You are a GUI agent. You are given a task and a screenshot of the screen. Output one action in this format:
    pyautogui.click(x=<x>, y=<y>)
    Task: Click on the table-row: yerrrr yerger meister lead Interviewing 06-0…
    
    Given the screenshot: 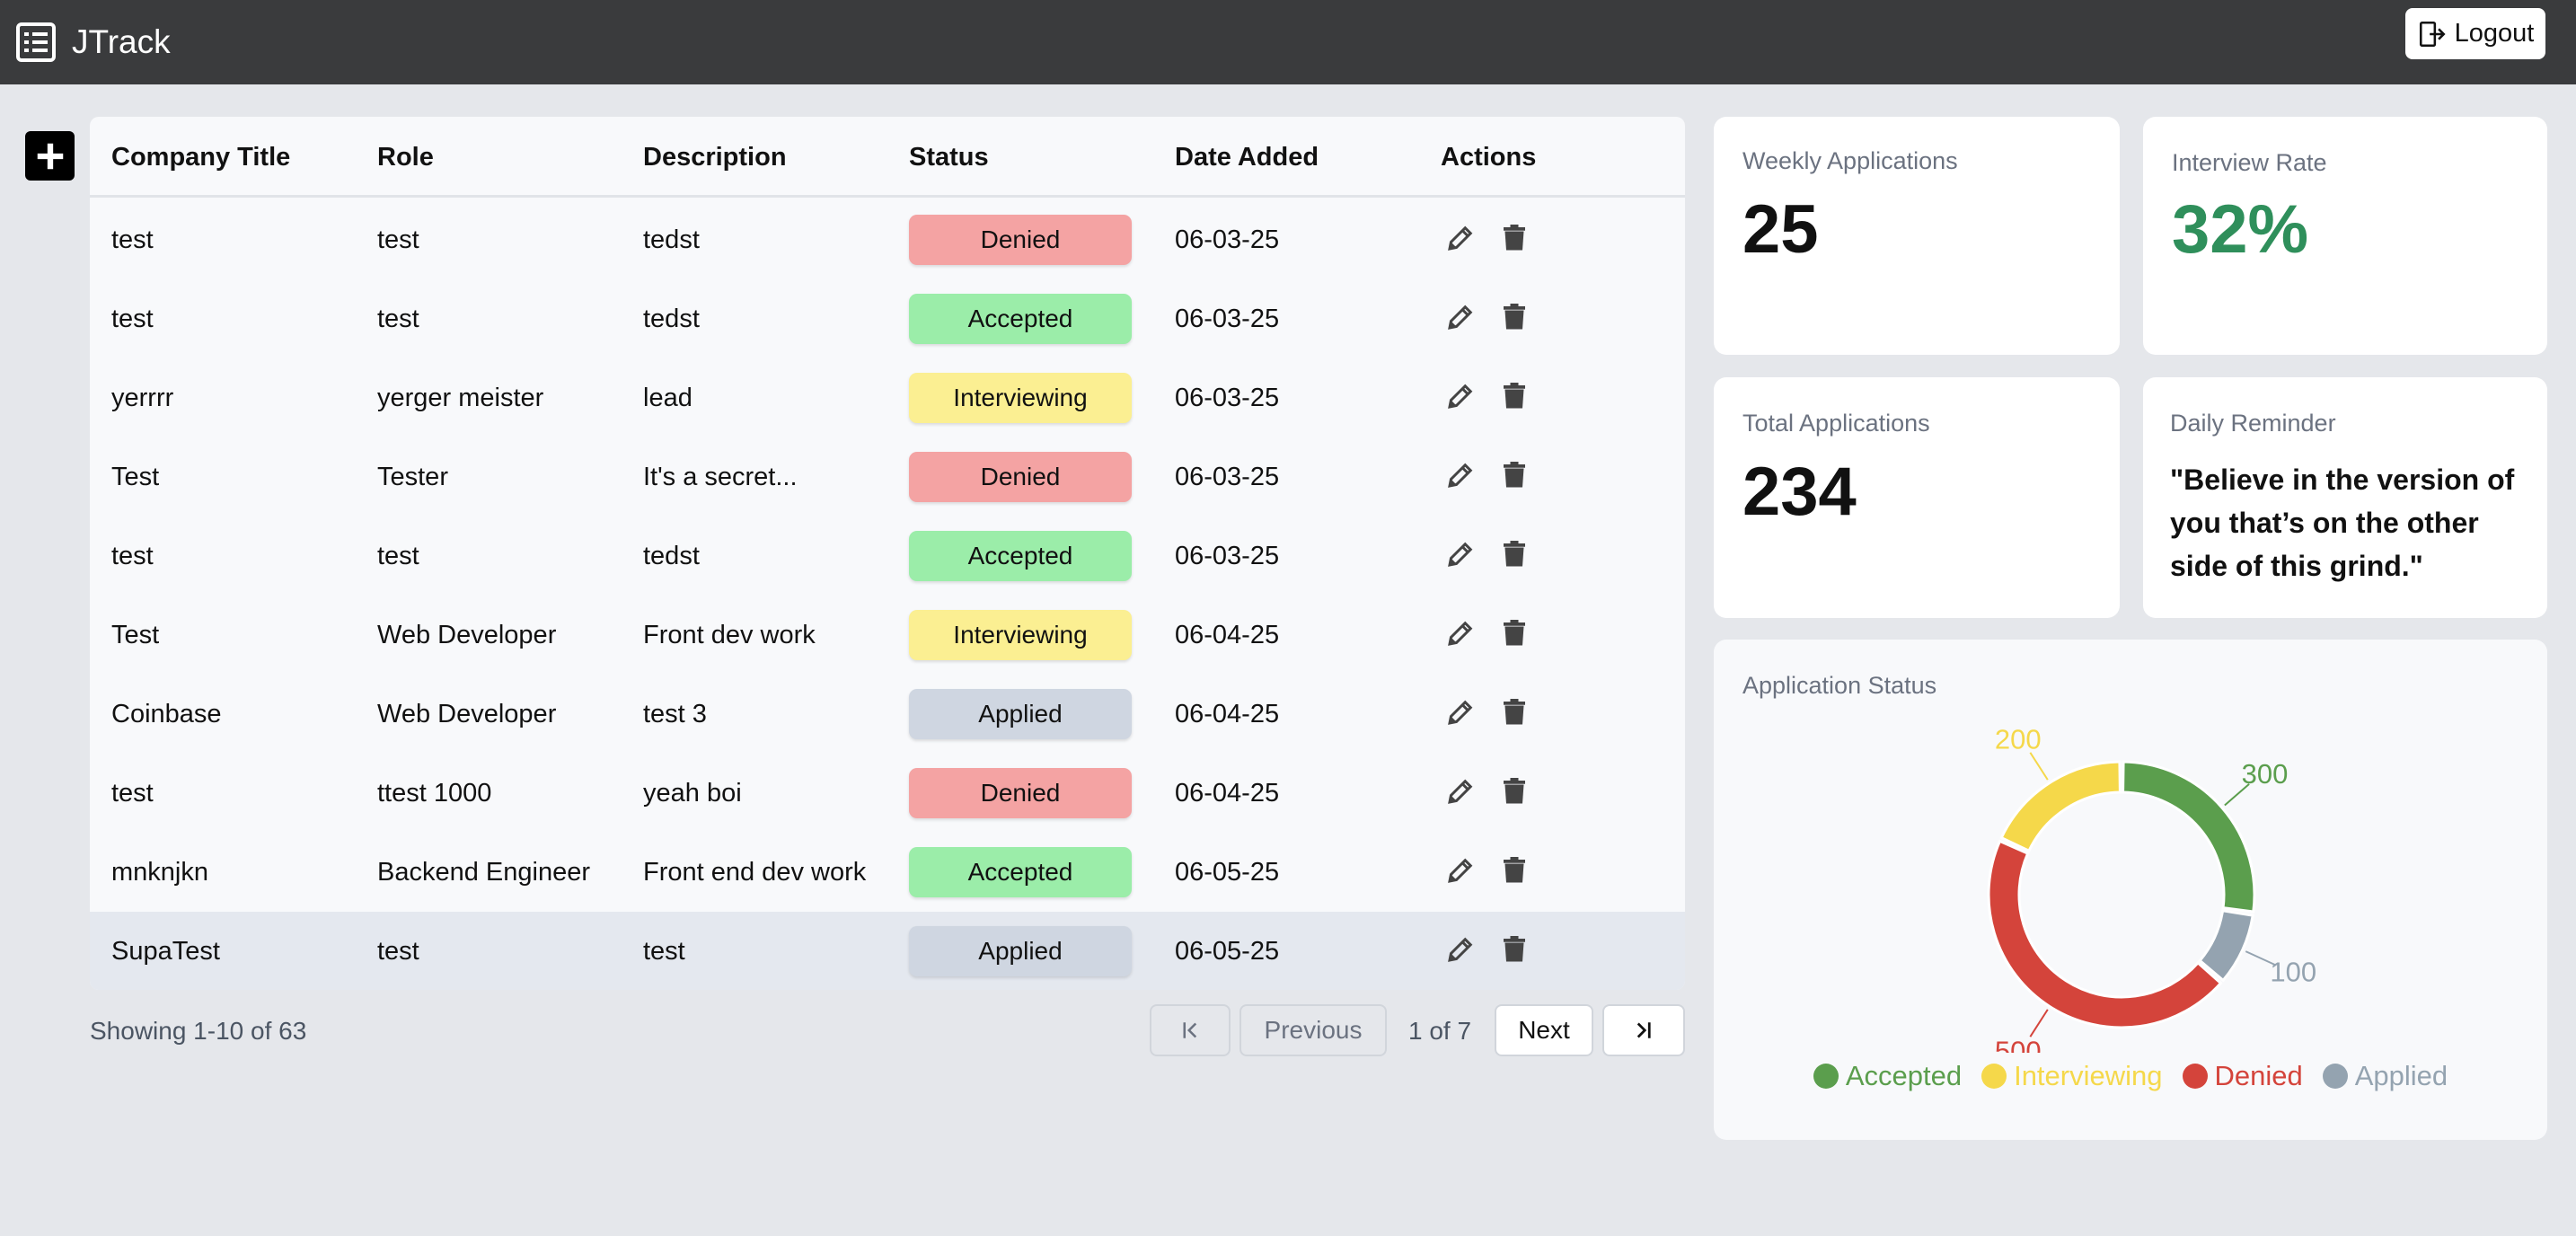 What is the action you would take?
    pyautogui.click(x=887, y=398)
    